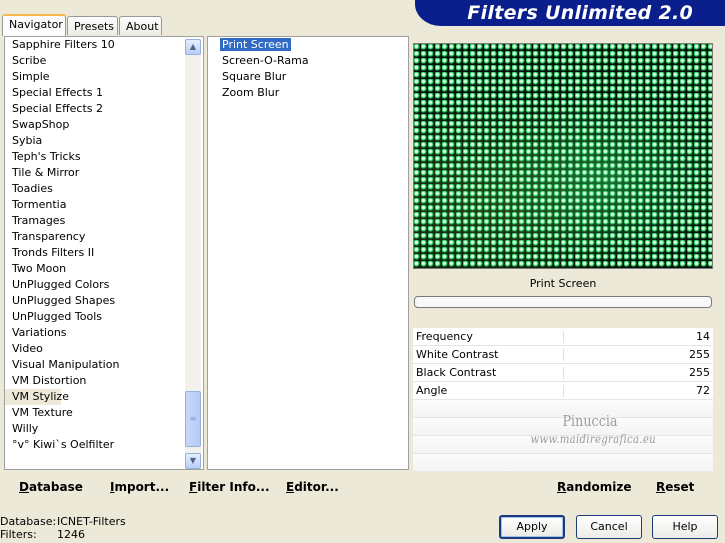 This screenshot has height=543, width=725. I want to click on parameter-value: 72, so click(703, 390).